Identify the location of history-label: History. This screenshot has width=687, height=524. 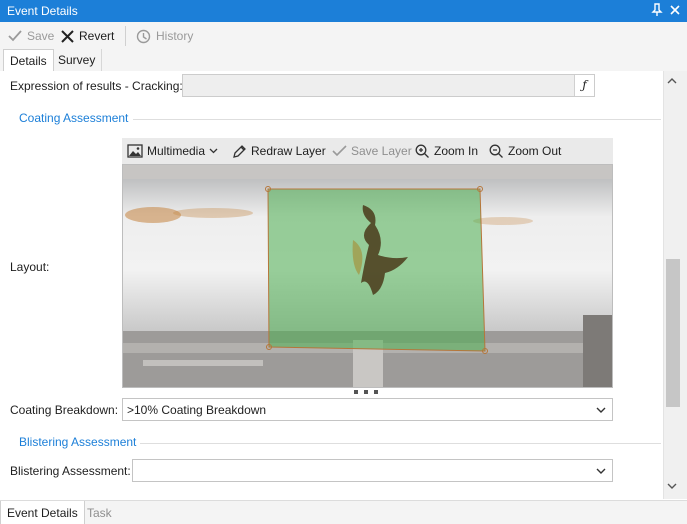
(175, 36).